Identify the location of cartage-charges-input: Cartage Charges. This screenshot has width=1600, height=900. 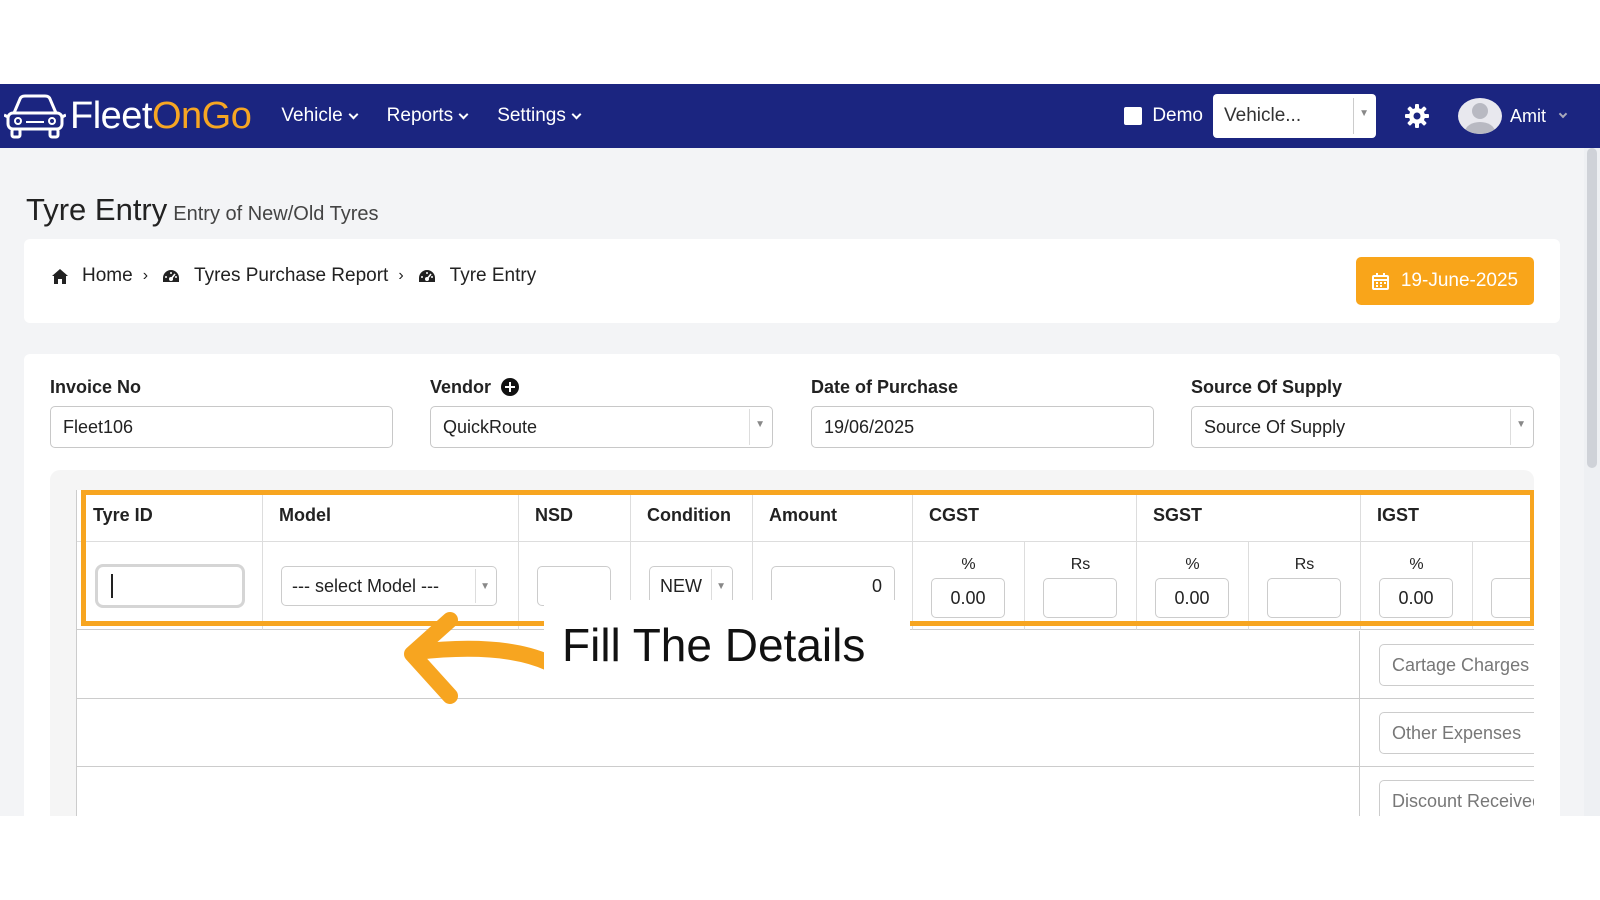
(1456, 665).